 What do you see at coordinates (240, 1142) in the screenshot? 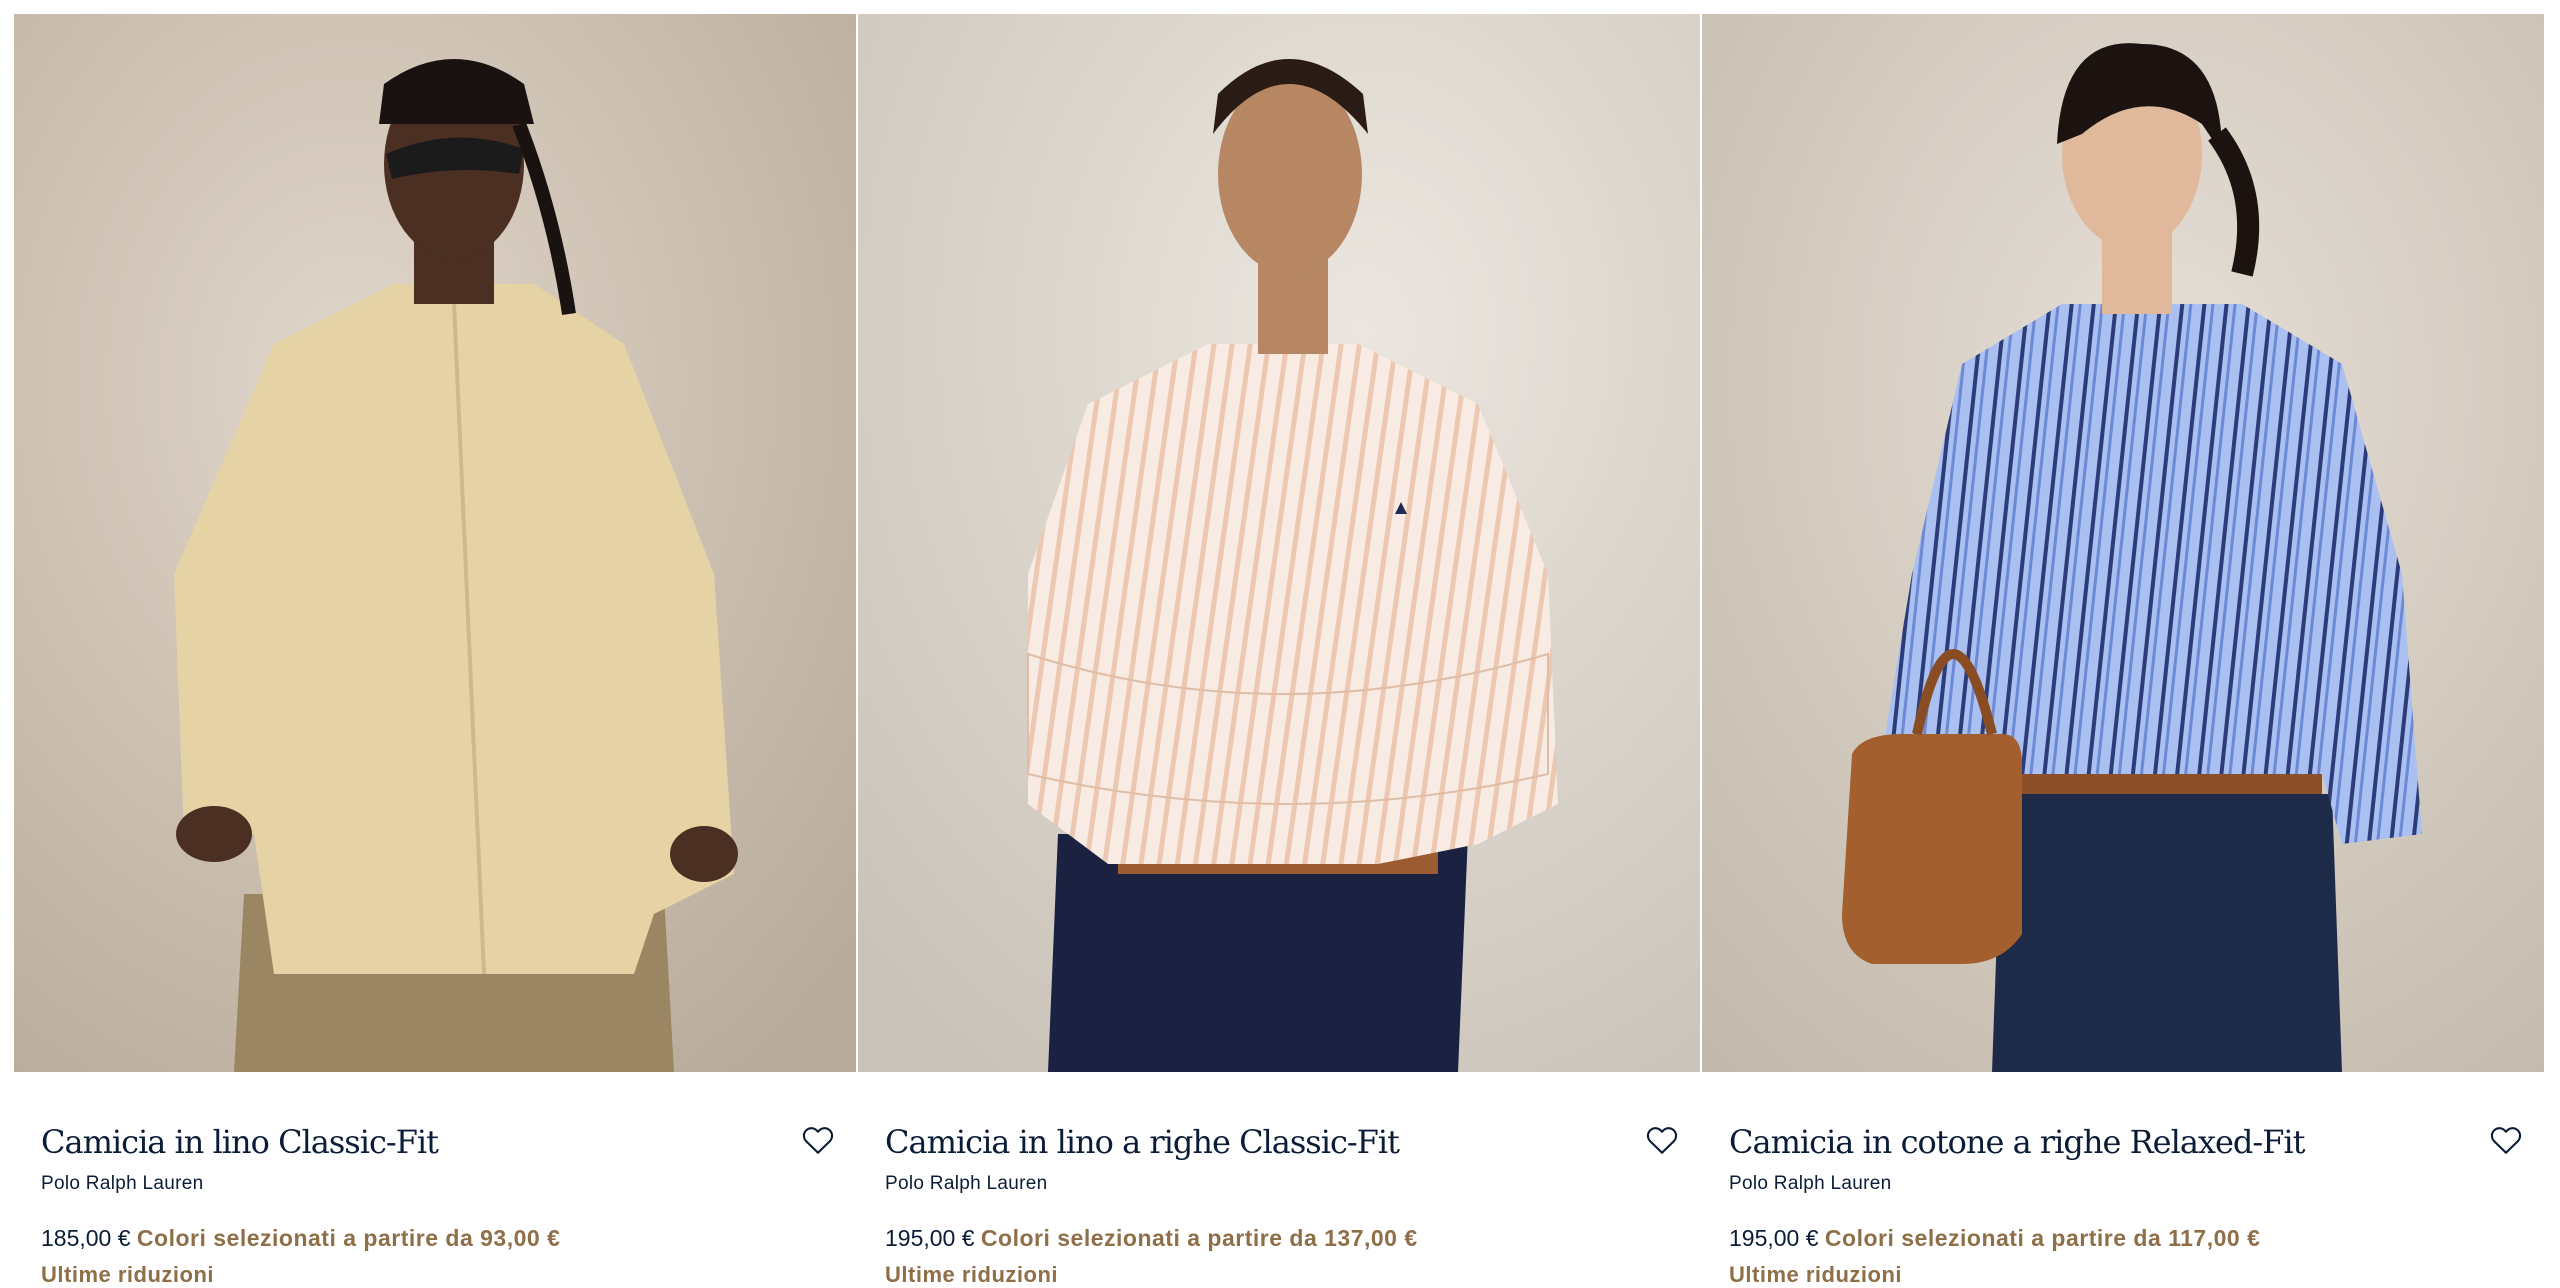
I see `product-title: Camicia in lino Classic-Fit` at bounding box center [240, 1142].